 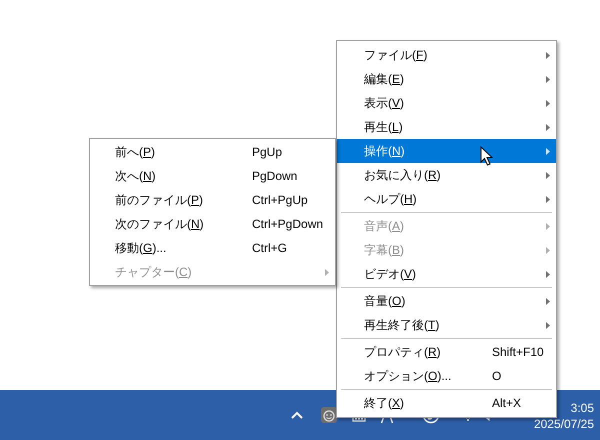 What do you see at coordinates (446, 274) in the screenshot?
I see `menu-item: ビデオ(V)` at bounding box center [446, 274].